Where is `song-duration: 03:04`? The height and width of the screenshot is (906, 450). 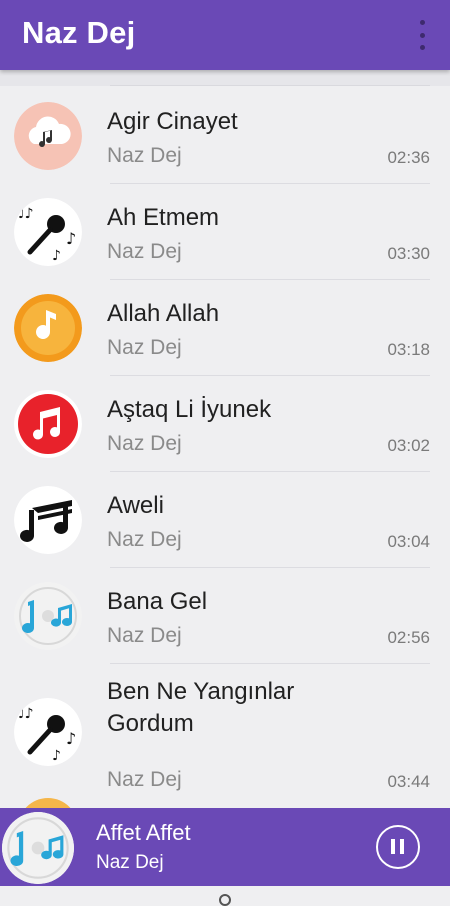
song-duration: 03:04 is located at coordinates (408, 541).